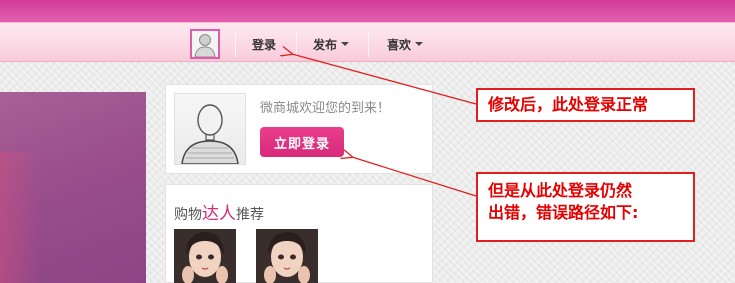  I want to click on welcome-panel: 微商城欢迎您的到来！ 立即登录, so click(299, 129).